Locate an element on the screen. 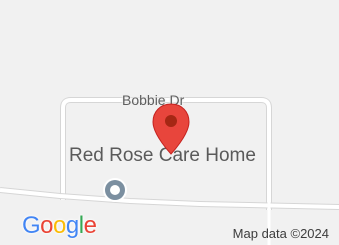 The width and height of the screenshot is (339, 245). place-dot-icon is located at coordinates (115, 190).